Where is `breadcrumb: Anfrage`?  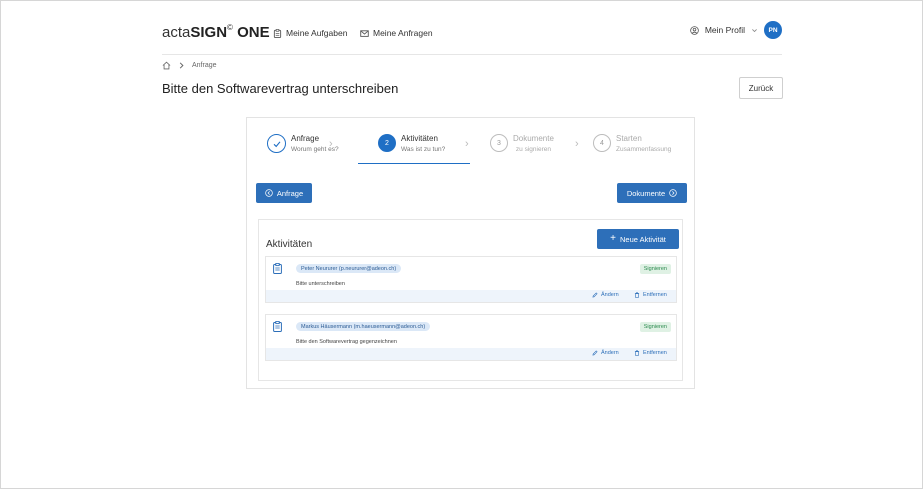 breadcrumb: Anfrage is located at coordinates (189, 65).